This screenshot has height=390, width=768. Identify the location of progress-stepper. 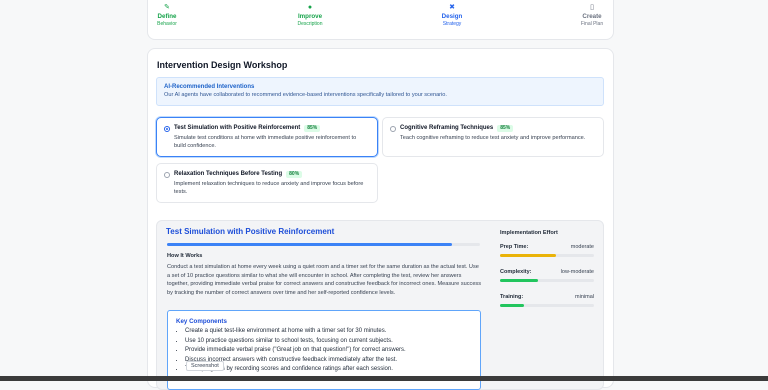
(380, 20).